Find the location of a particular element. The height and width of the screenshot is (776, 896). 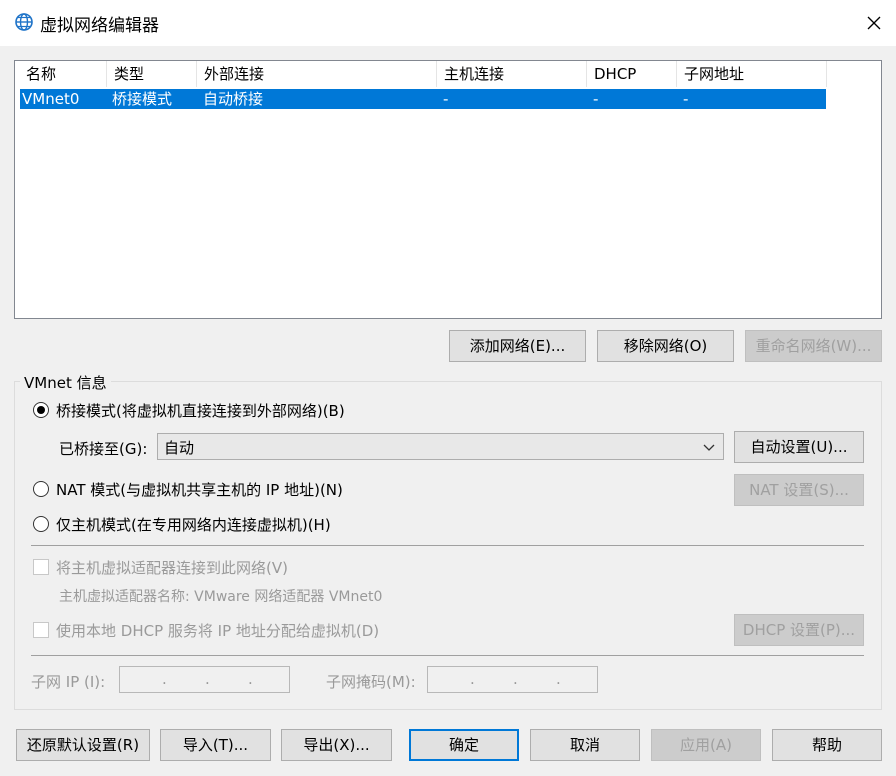

cell-subnet: - is located at coordinates (686, 99).